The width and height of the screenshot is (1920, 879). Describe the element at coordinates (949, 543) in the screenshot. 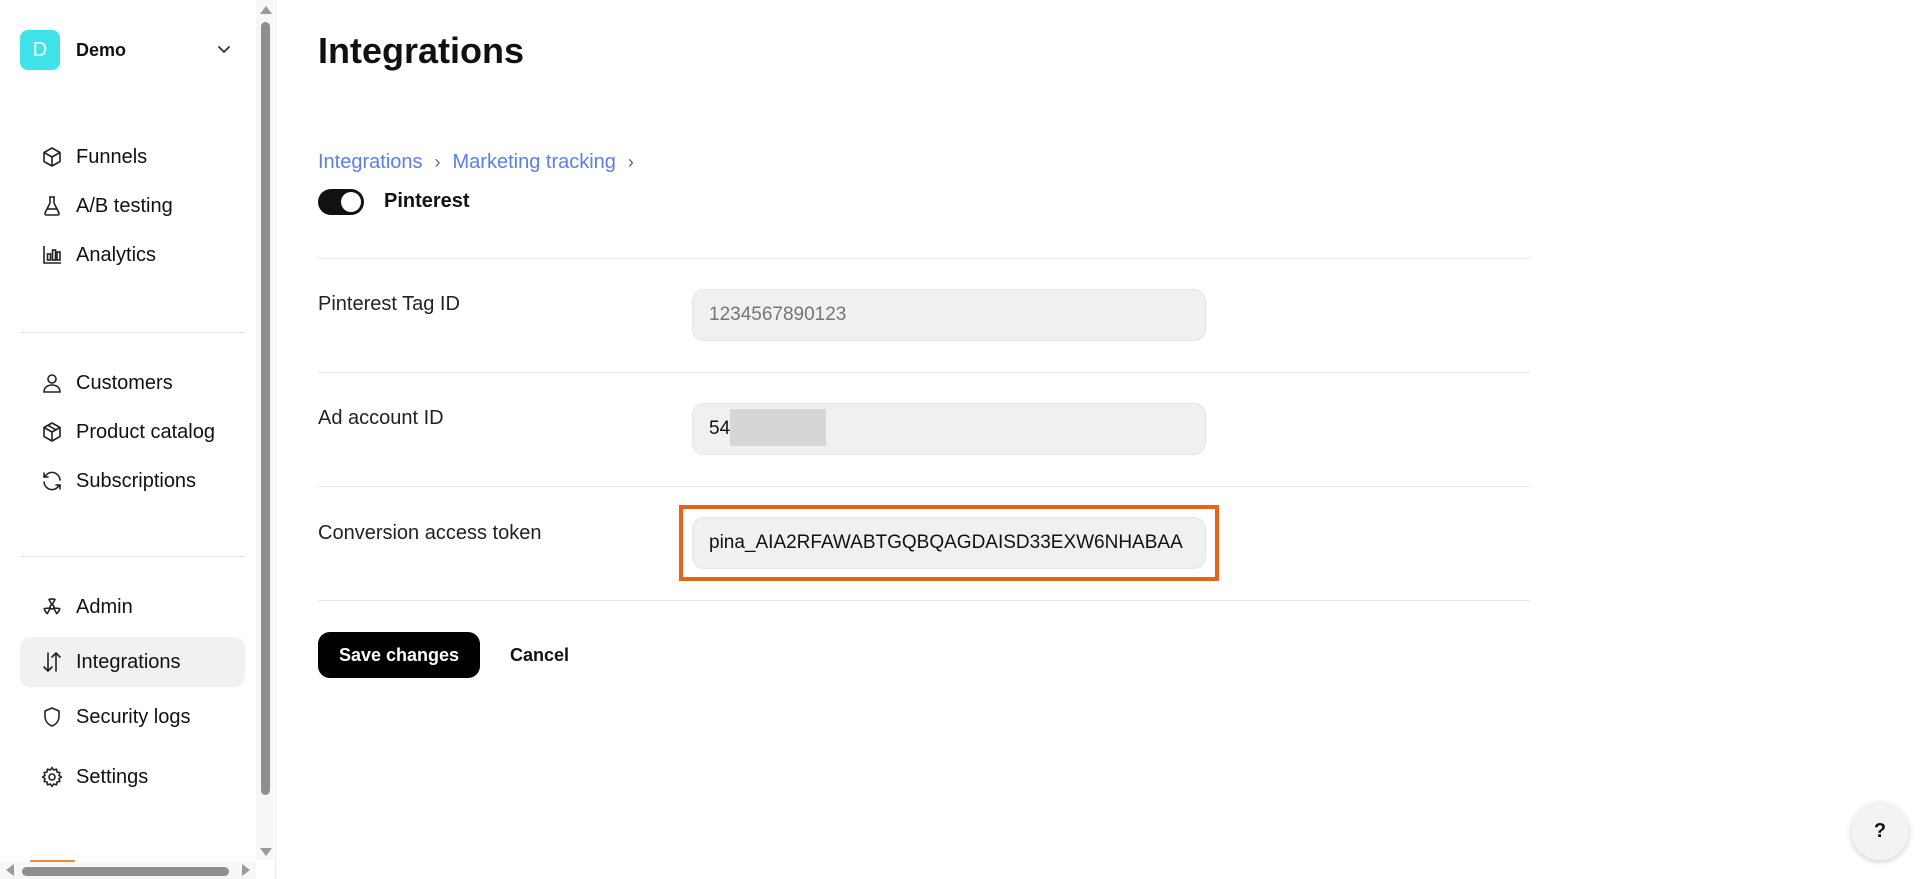

I see `highlight-annotation-box` at that location.